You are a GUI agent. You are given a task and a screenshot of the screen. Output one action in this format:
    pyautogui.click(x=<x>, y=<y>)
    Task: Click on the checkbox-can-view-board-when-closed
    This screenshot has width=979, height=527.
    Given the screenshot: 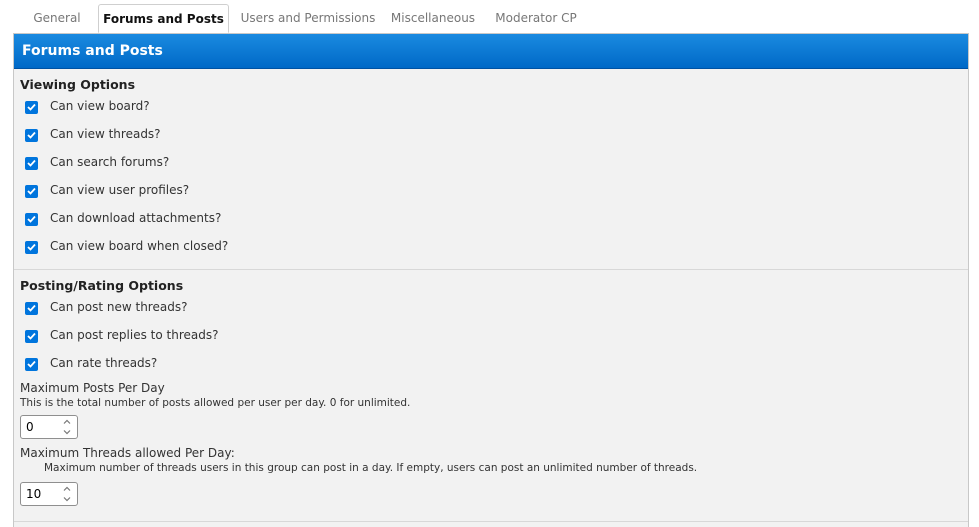 What is the action you would take?
    pyautogui.click(x=31, y=247)
    